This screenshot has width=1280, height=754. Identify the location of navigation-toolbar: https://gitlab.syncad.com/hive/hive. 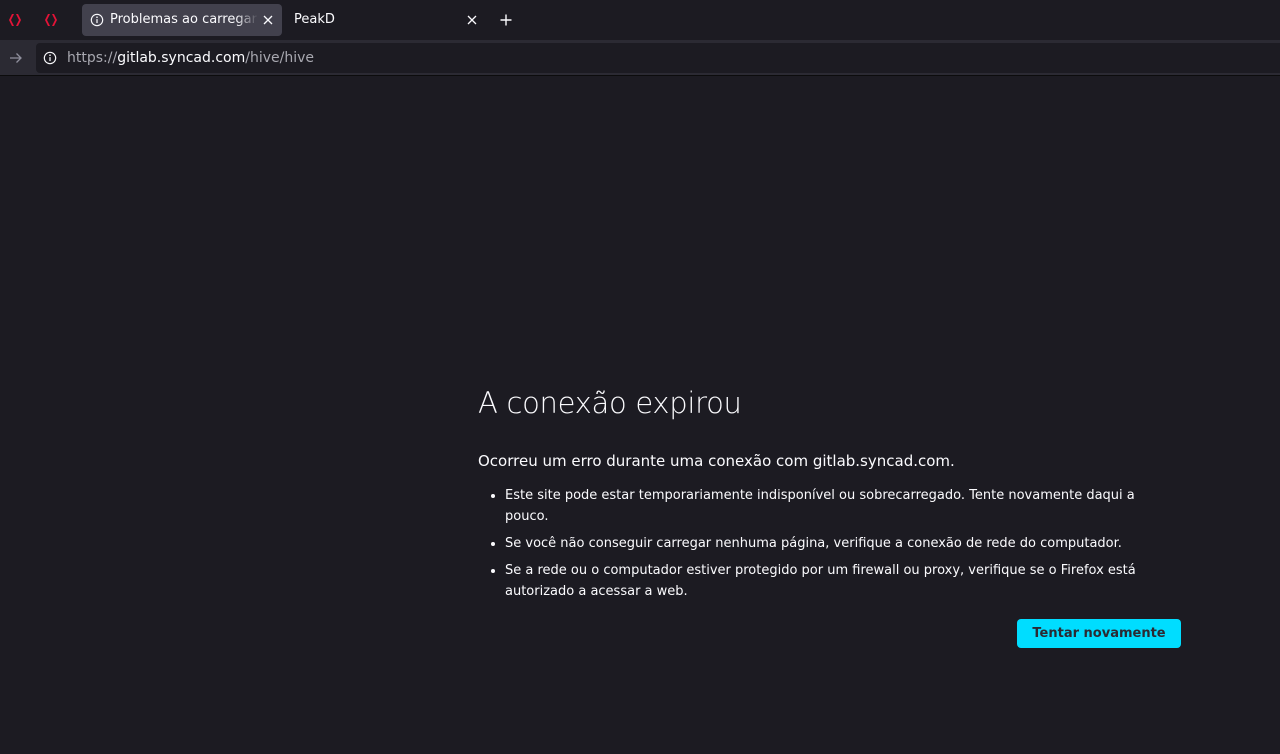
(640, 58).